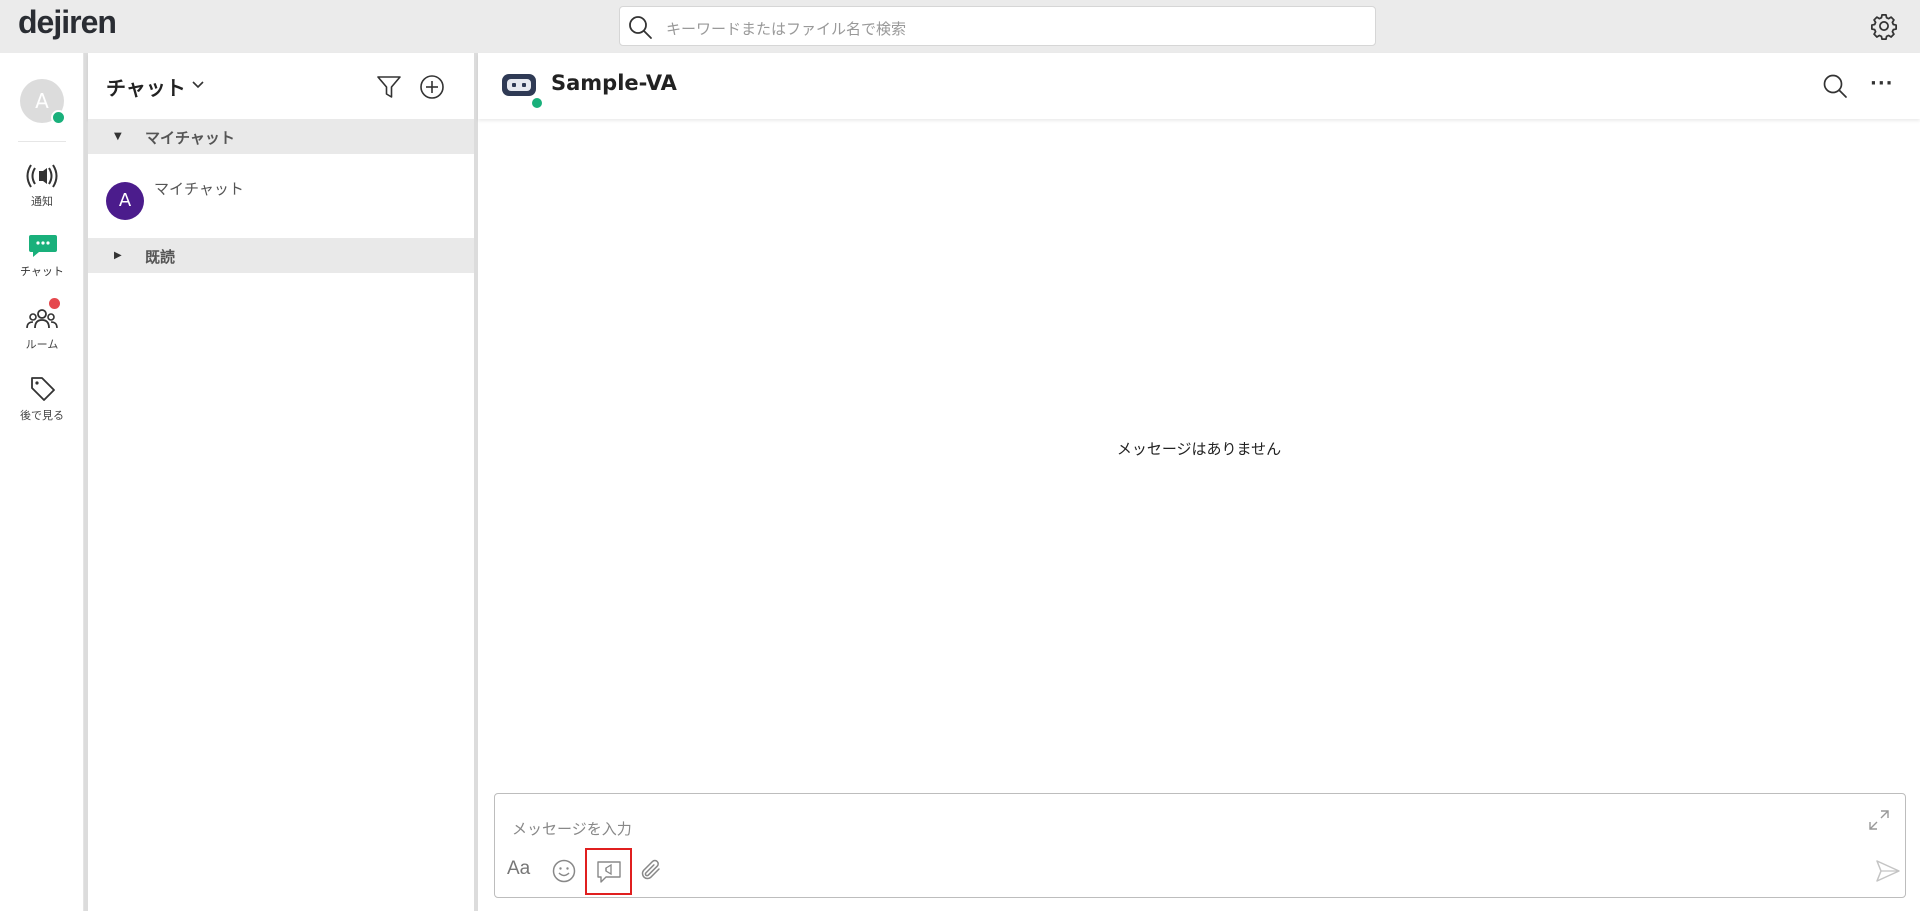 The width and height of the screenshot is (1920, 911). I want to click on expand-icon, so click(1879, 820).